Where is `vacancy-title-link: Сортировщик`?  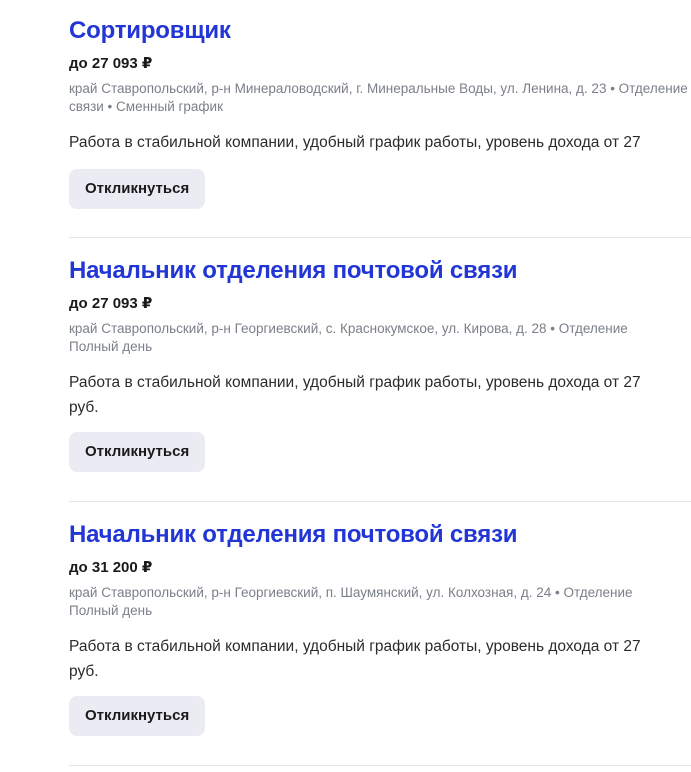 vacancy-title-link: Сортировщик is located at coordinates (380, 31).